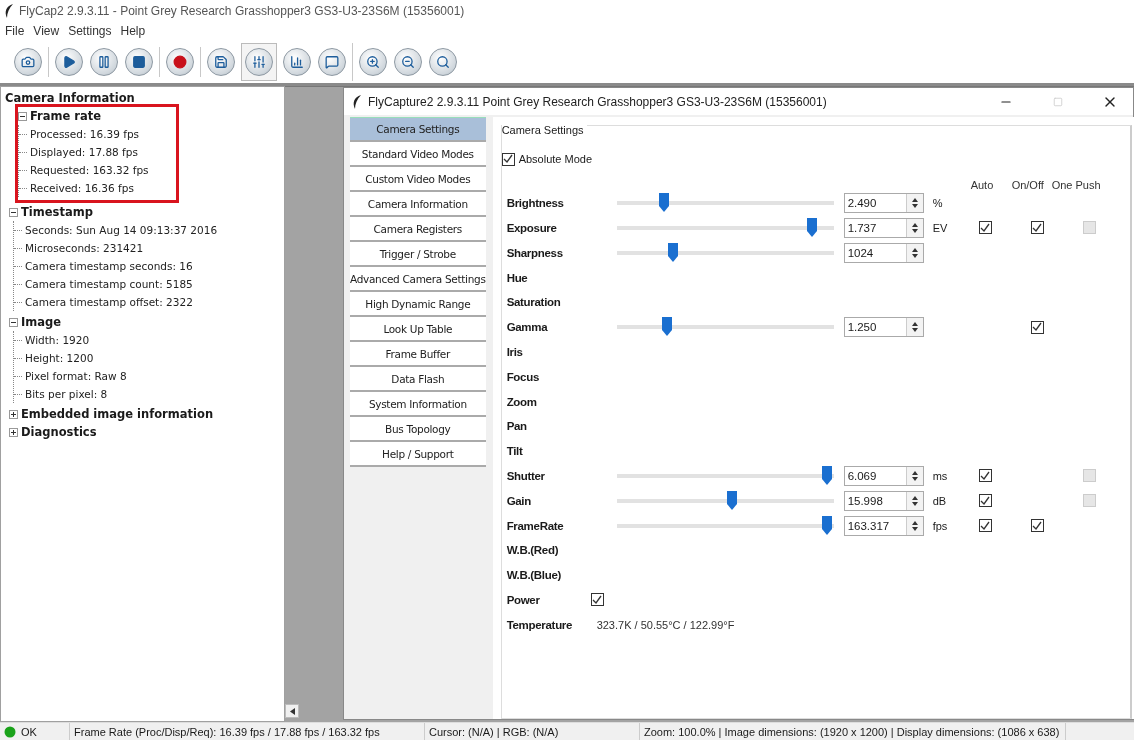 This screenshot has width=1134, height=740. Describe the element at coordinates (883, 500) in the screenshot. I see `number-field: 15.998` at that location.